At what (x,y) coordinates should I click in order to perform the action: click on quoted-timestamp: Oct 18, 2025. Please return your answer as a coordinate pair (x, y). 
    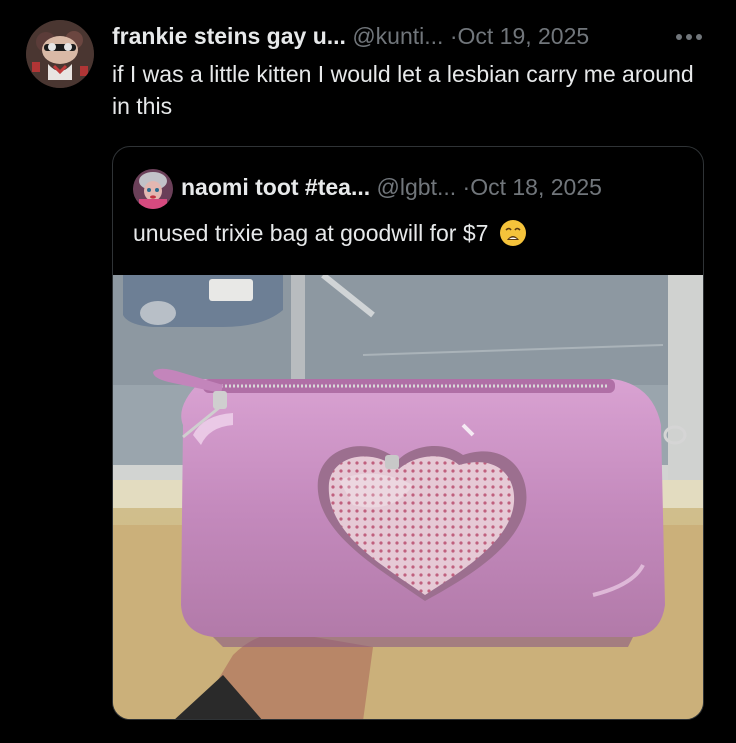
    Looking at the image, I should click on (536, 187).